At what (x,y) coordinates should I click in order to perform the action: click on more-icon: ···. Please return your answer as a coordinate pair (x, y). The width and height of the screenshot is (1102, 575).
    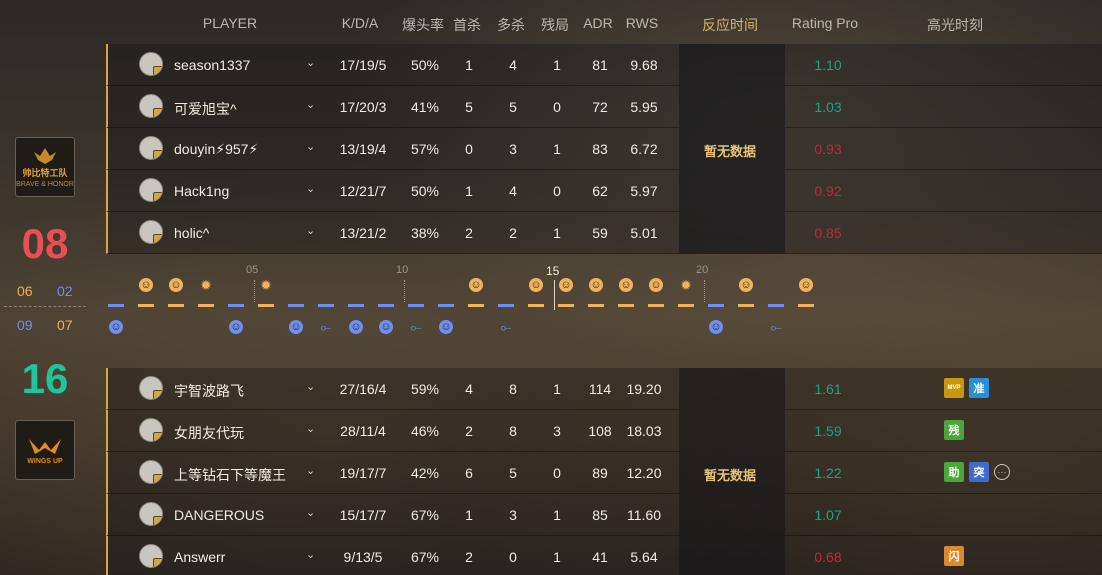
    Looking at the image, I should click on (1002, 472).